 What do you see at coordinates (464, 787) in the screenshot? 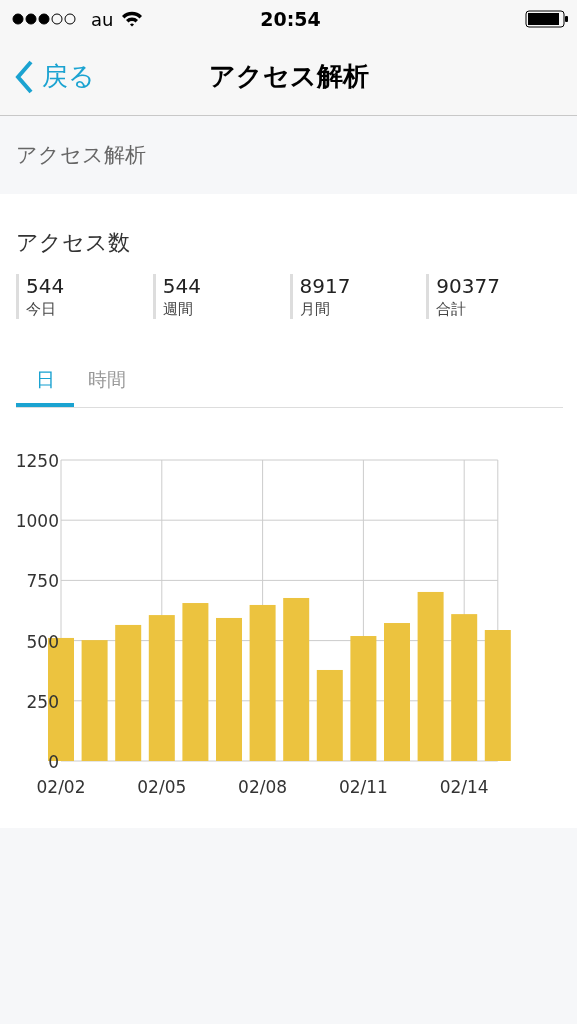
I see `x-axis-label: 02/14` at bounding box center [464, 787].